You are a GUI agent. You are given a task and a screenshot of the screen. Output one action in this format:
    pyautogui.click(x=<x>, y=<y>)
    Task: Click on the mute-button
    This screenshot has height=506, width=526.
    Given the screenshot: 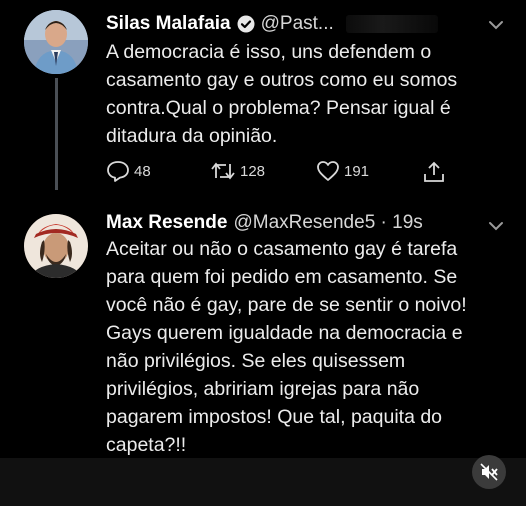 What is the action you would take?
    pyautogui.click(x=489, y=472)
    